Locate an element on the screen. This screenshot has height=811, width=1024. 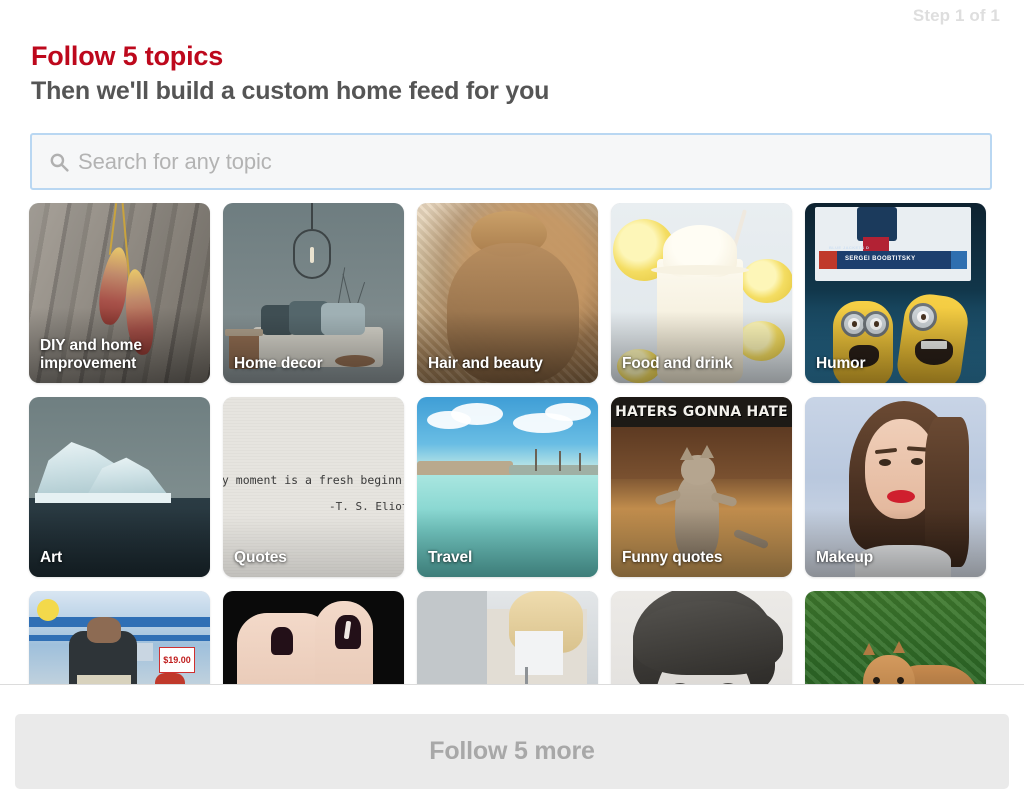
price-tag: $19.00 is located at coordinates (177, 660).